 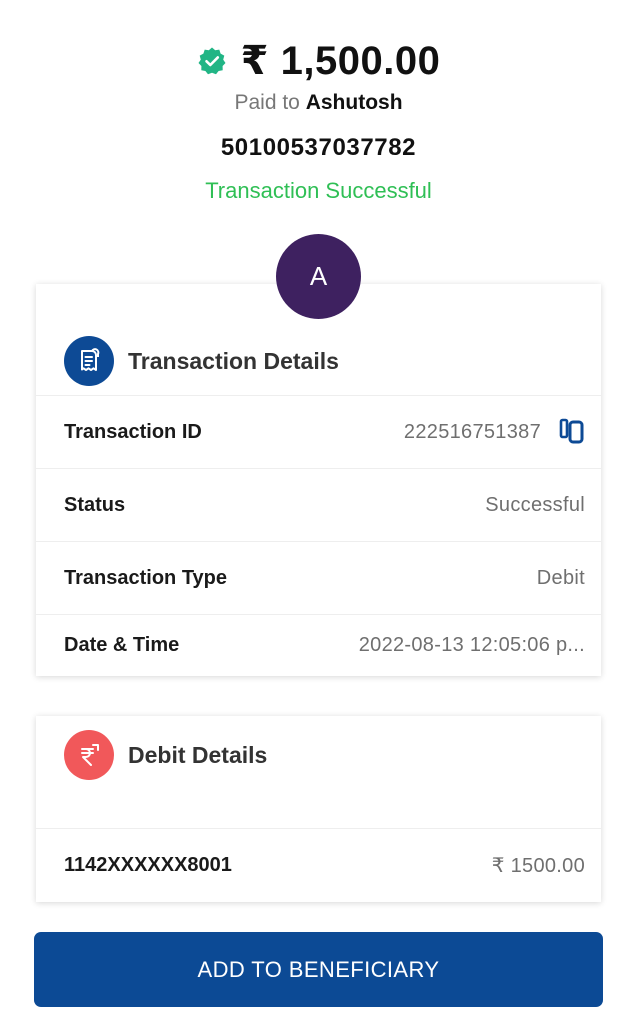 What do you see at coordinates (212, 61) in the screenshot?
I see `verified-badge-icon` at bounding box center [212, 61].